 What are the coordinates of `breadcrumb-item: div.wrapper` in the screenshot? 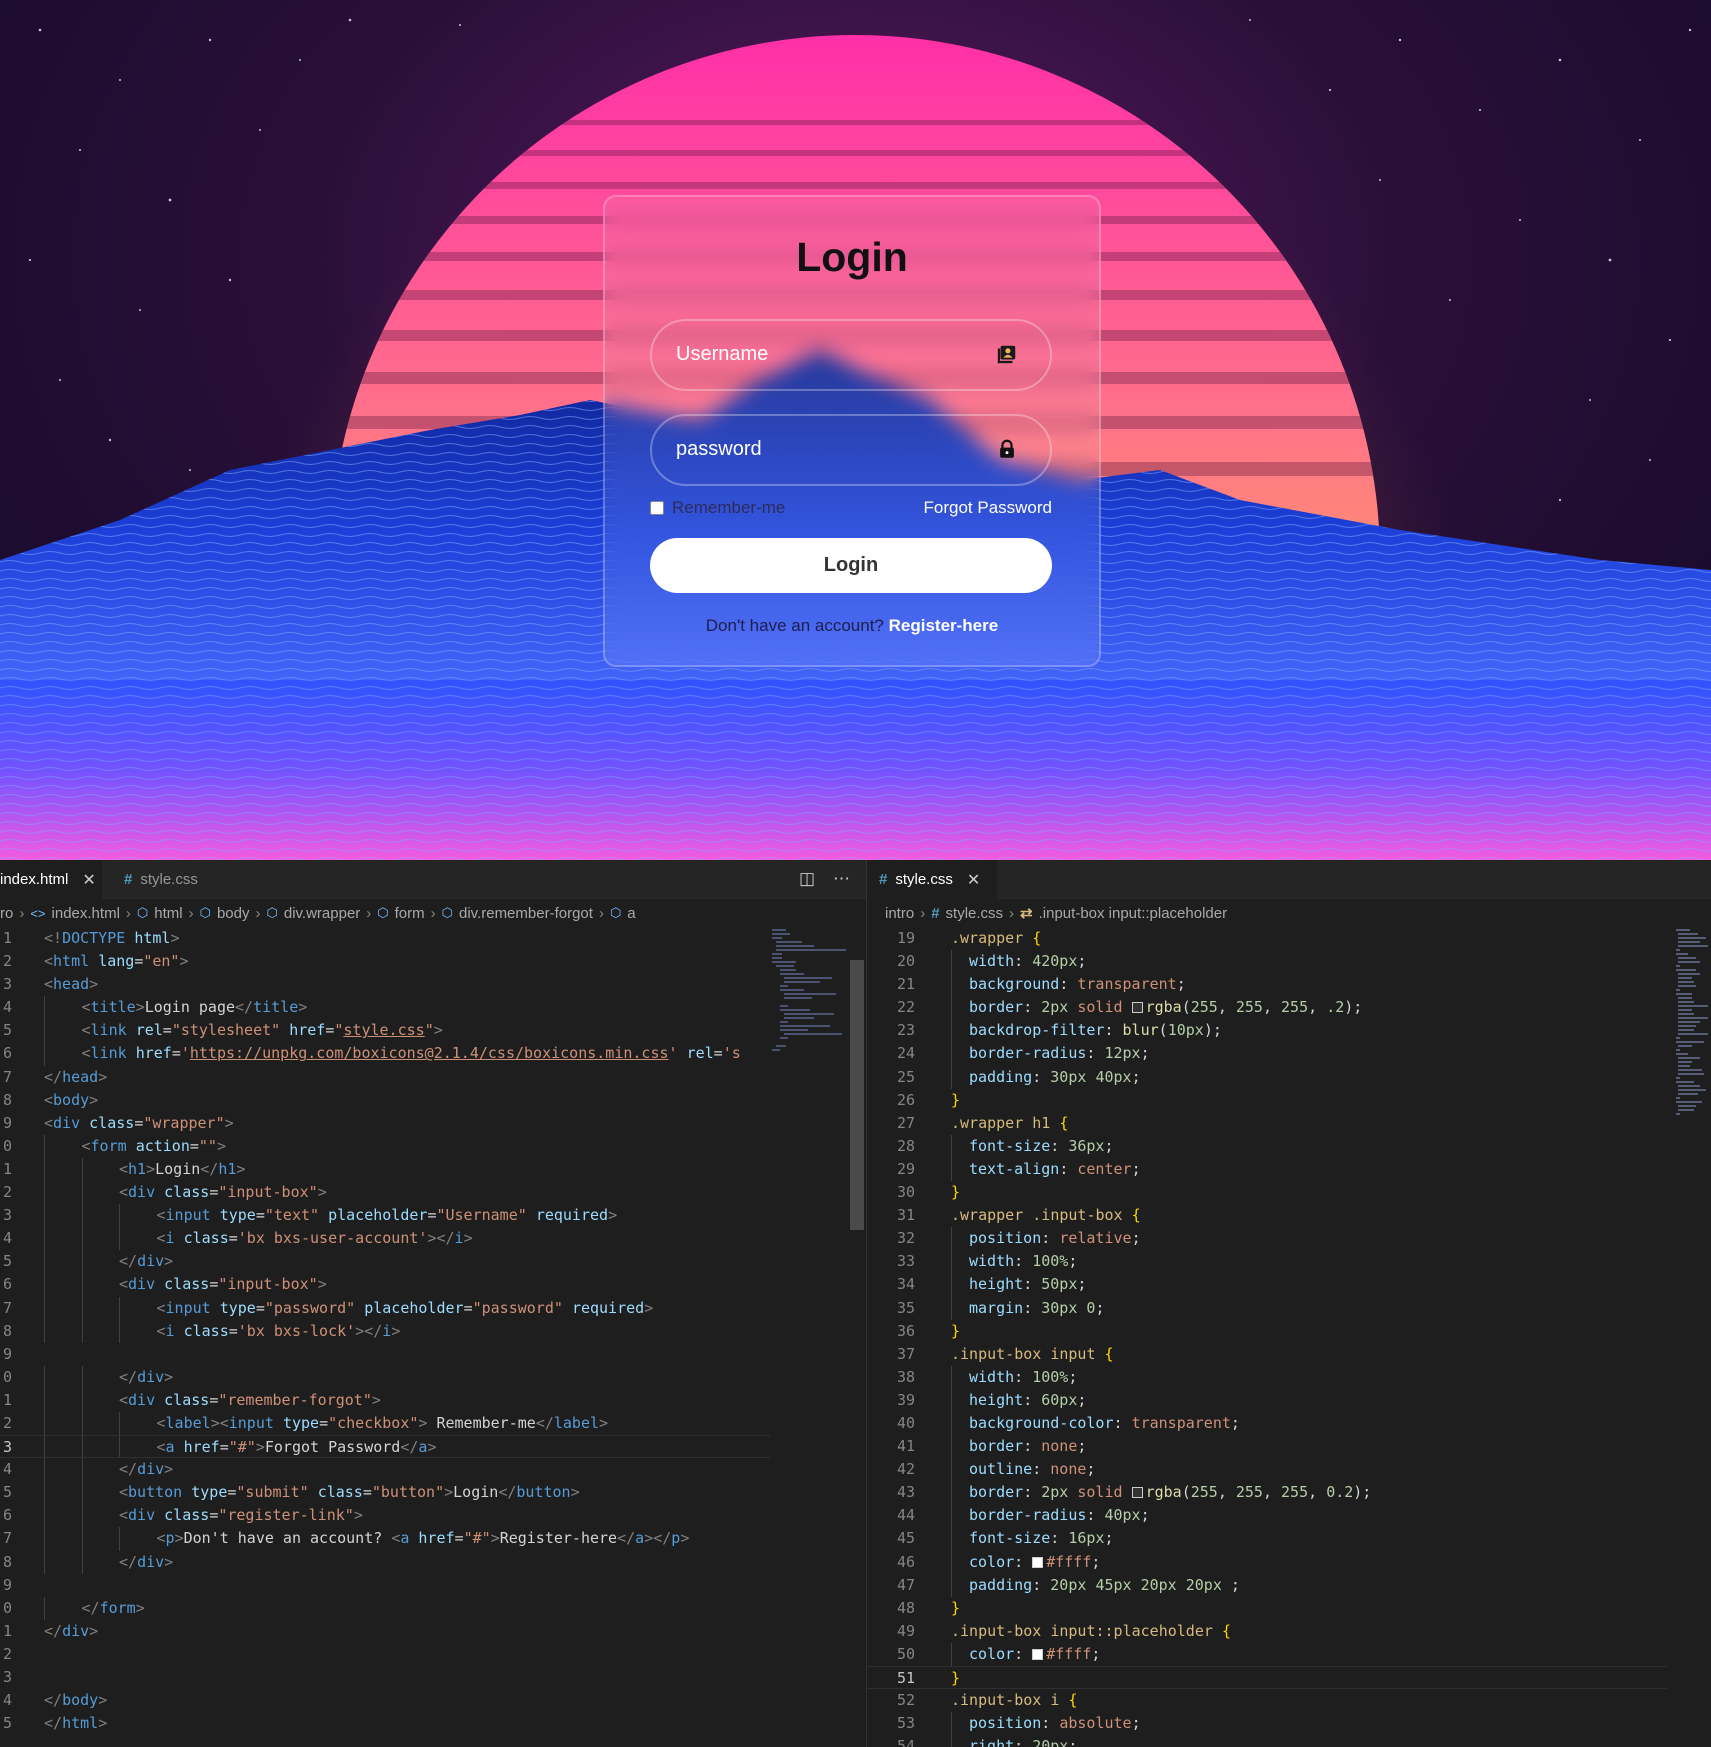 It's located at (322, 913).